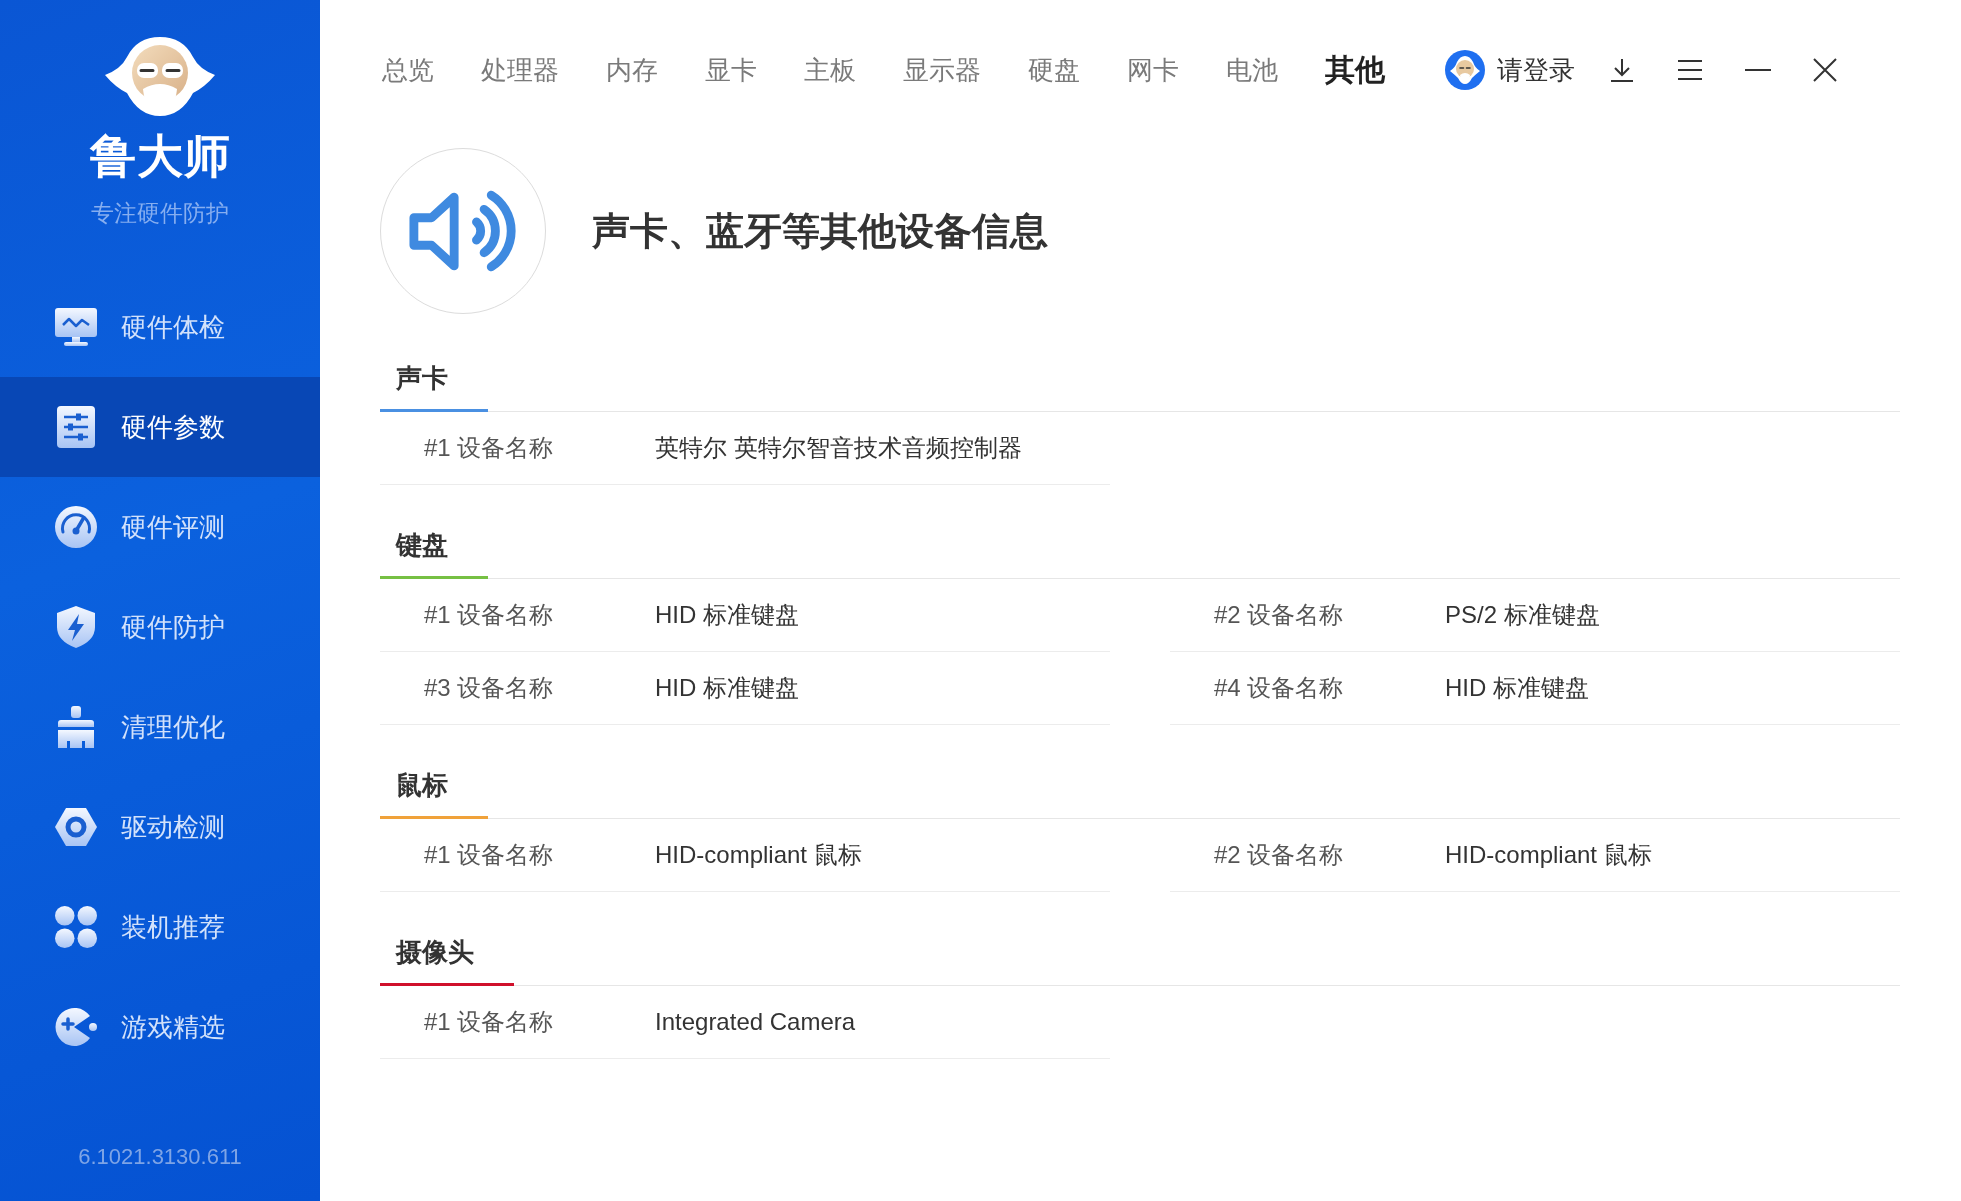 The width and height of the screenshot is (1961, 1201). I want to click on device-label: #4 设备名称, so click(1279, 688).